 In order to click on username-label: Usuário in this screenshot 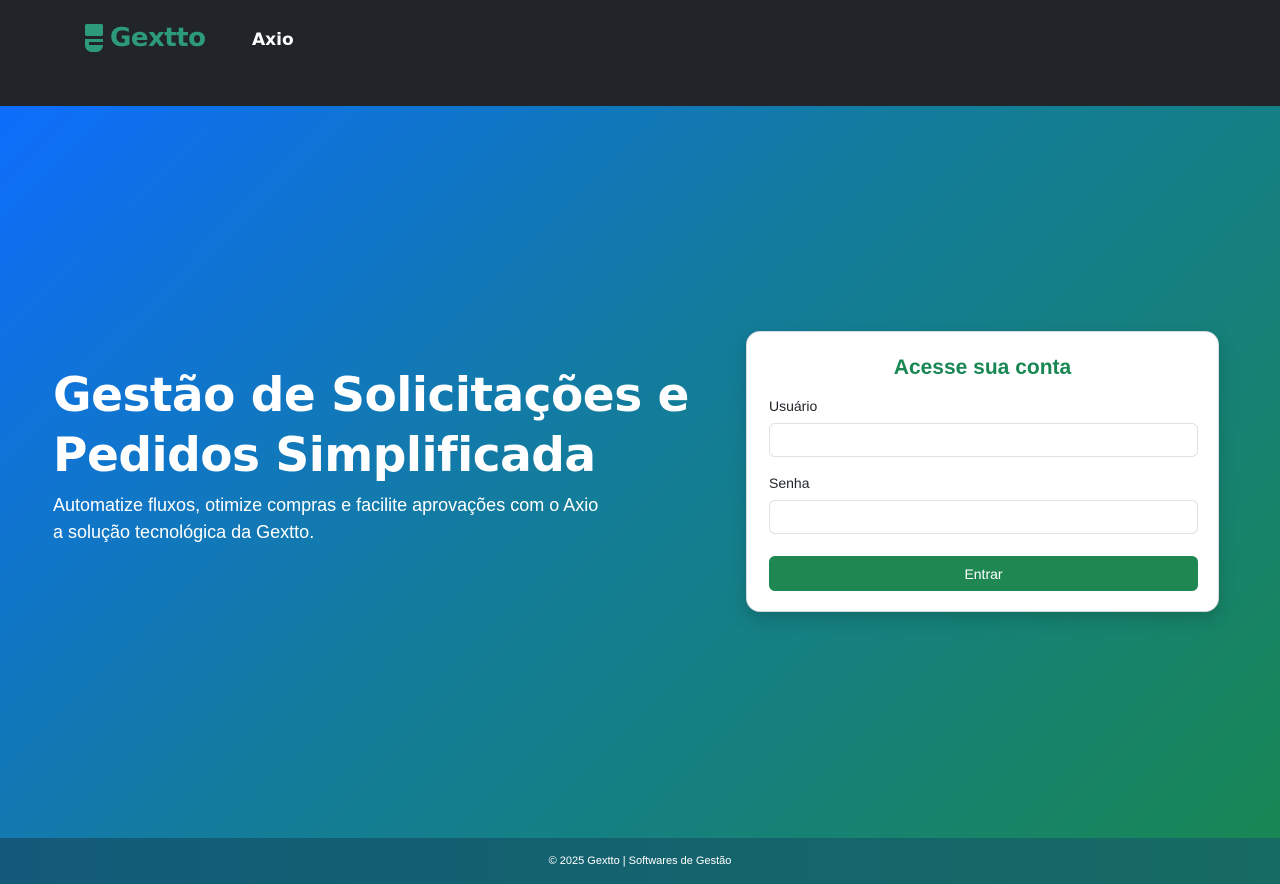, I will do `click(793, 406)`.